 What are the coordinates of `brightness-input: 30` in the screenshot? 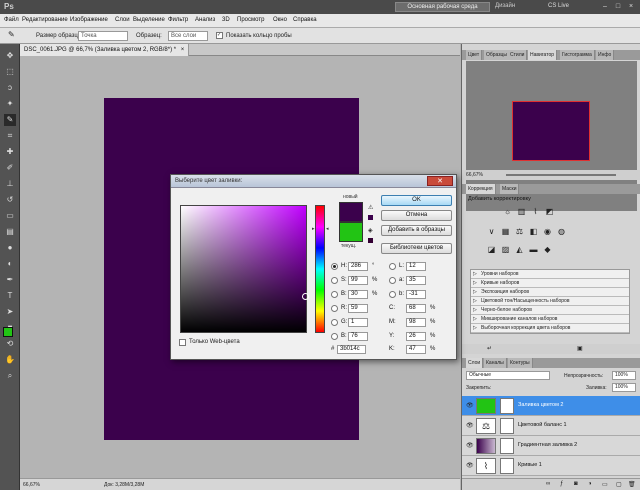 It's located at (358, 294).